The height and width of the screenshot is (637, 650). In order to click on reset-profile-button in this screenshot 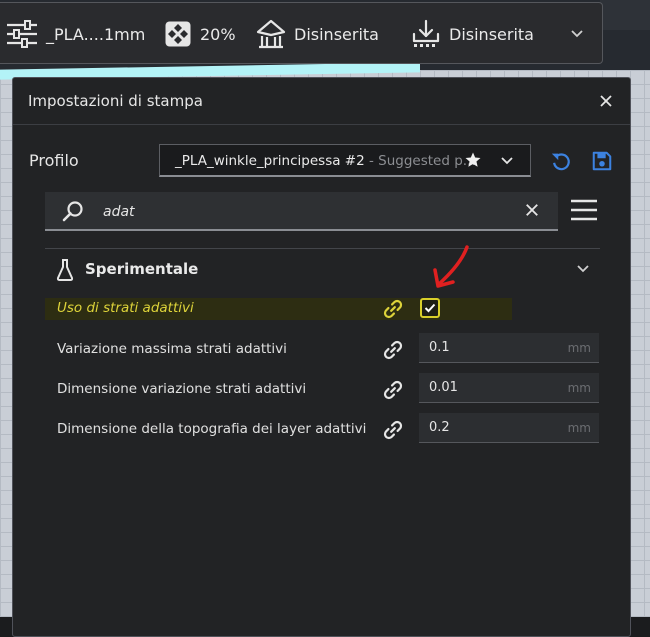, I will do `click(561, 163)`.